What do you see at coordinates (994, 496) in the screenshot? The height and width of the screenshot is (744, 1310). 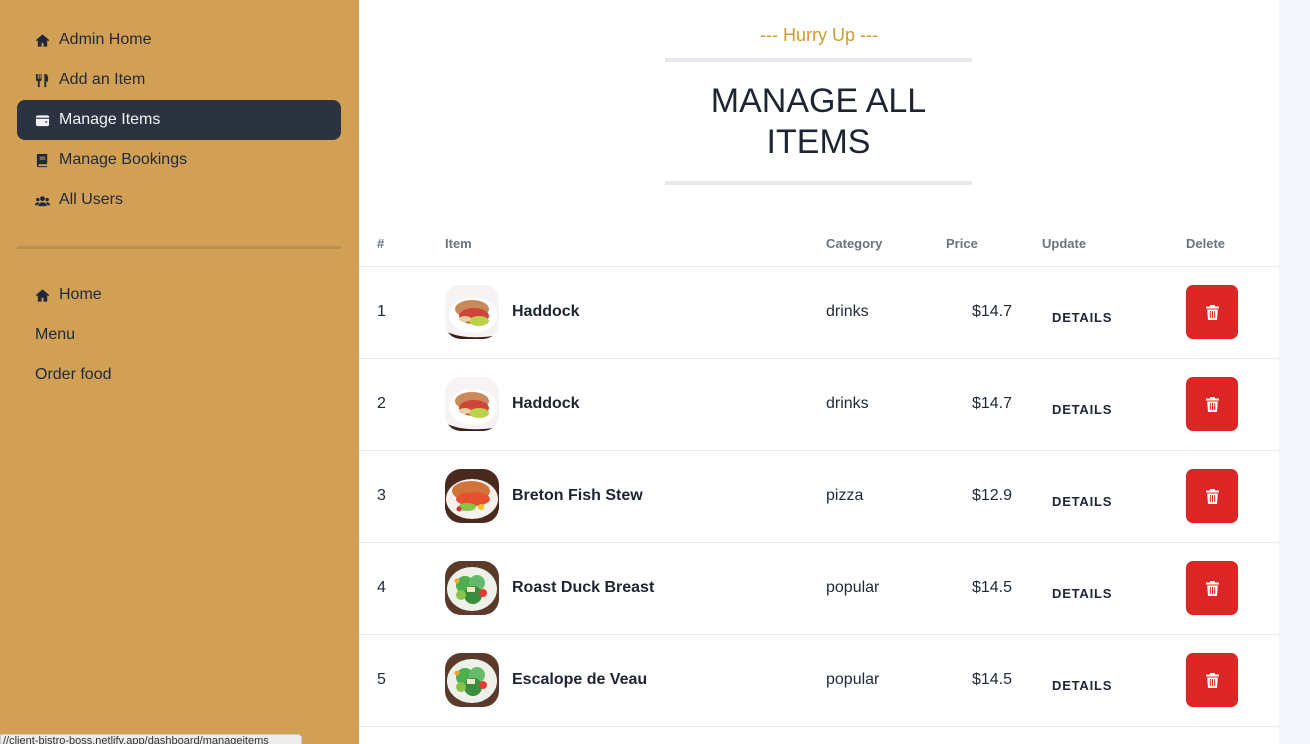 I see `item-price: $12.9` at bounding box center [994, 496].